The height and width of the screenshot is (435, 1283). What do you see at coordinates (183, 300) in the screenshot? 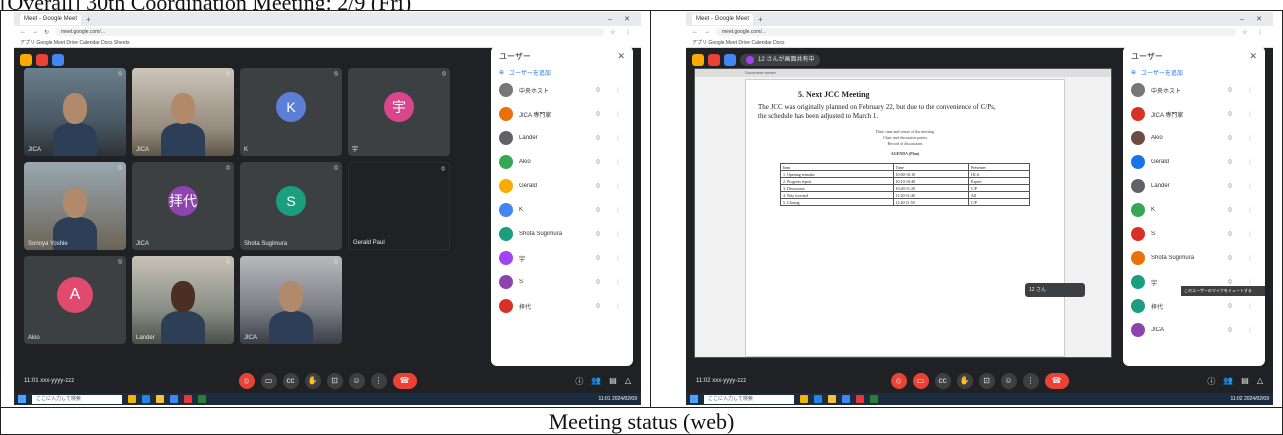
I see `participant-tile: ⦸ Lander` at bounding box center [183, 300].